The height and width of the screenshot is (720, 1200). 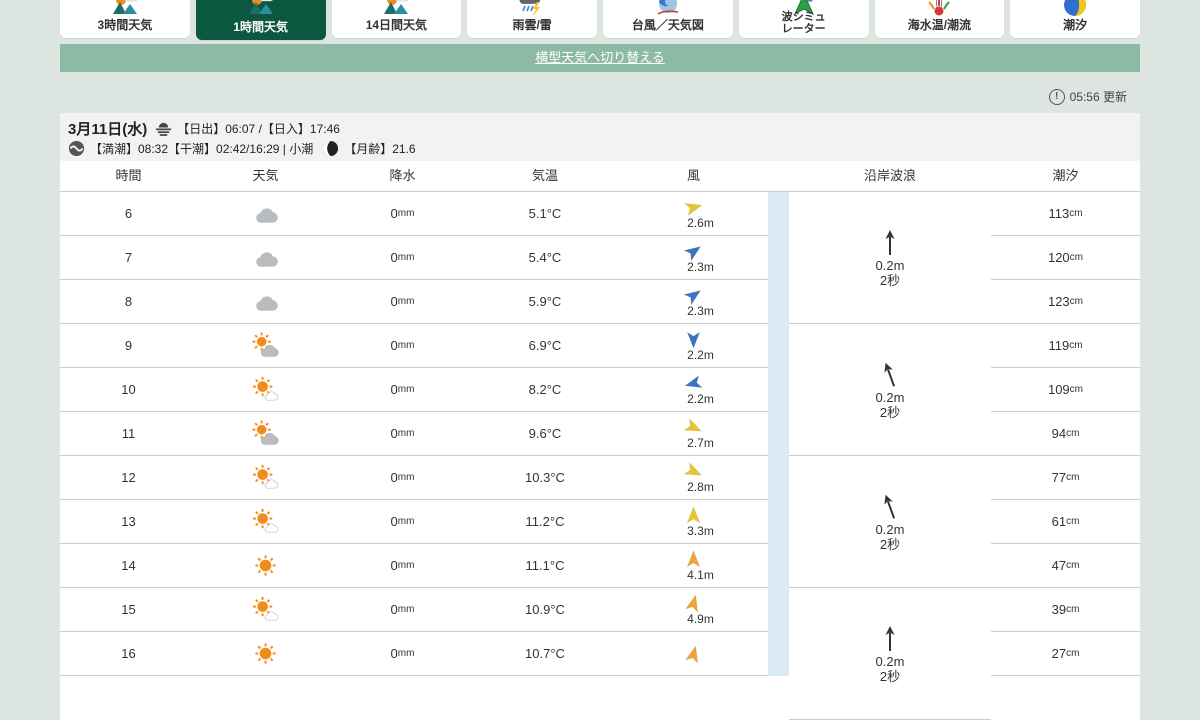 What do you see at coordinates (1075, 19) in the screenshot?
I see `tab-8: 潮汐` at bounding box center [1075, 19].